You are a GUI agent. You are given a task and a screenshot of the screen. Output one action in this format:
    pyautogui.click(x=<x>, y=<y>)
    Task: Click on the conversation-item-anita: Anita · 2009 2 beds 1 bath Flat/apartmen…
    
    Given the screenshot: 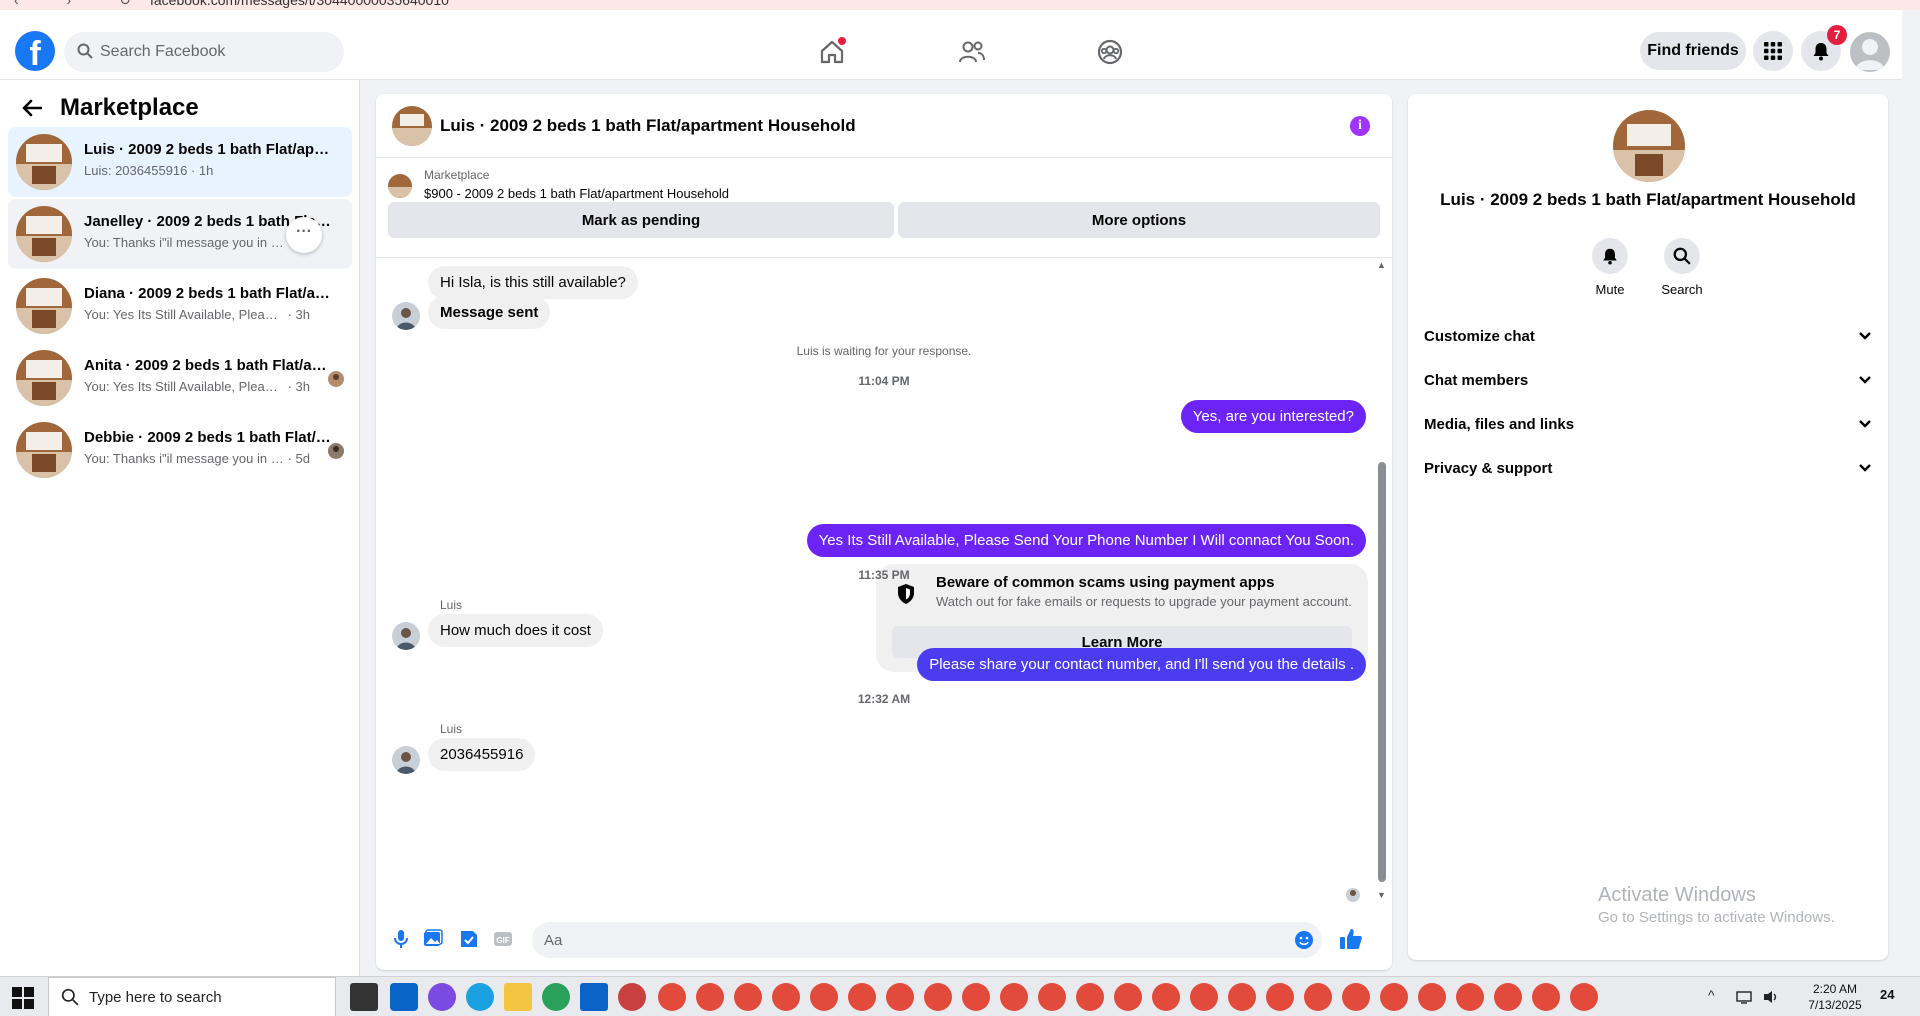 What is the action you would take?
    pyautogui.click(x=180, y=378)
    